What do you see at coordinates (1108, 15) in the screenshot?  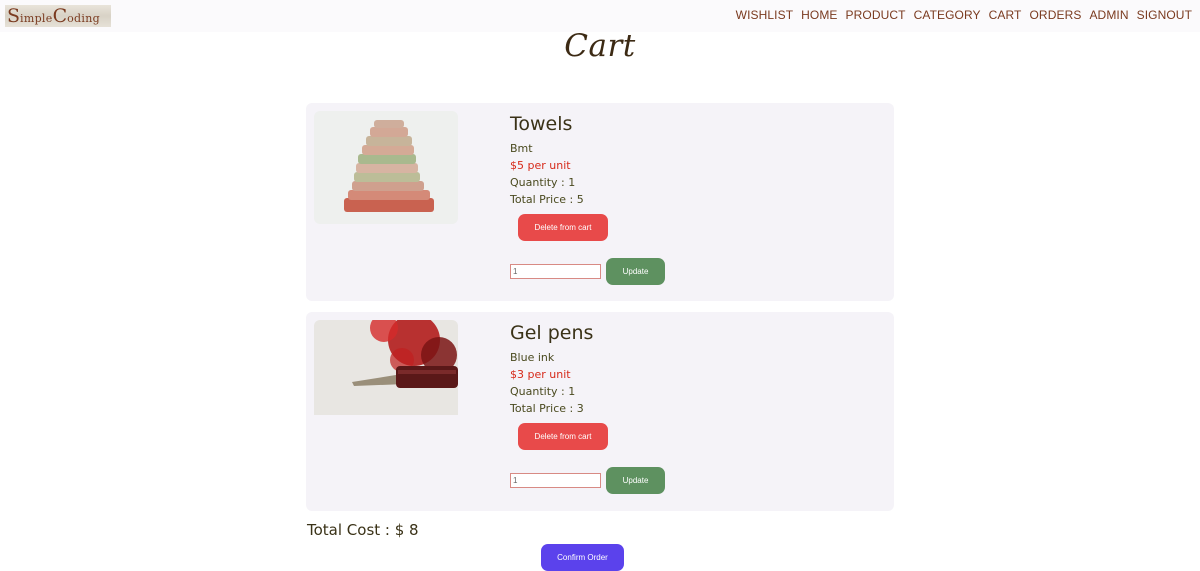 I see `nav-admin: ADMIN` at bounding box center [1108, 15].